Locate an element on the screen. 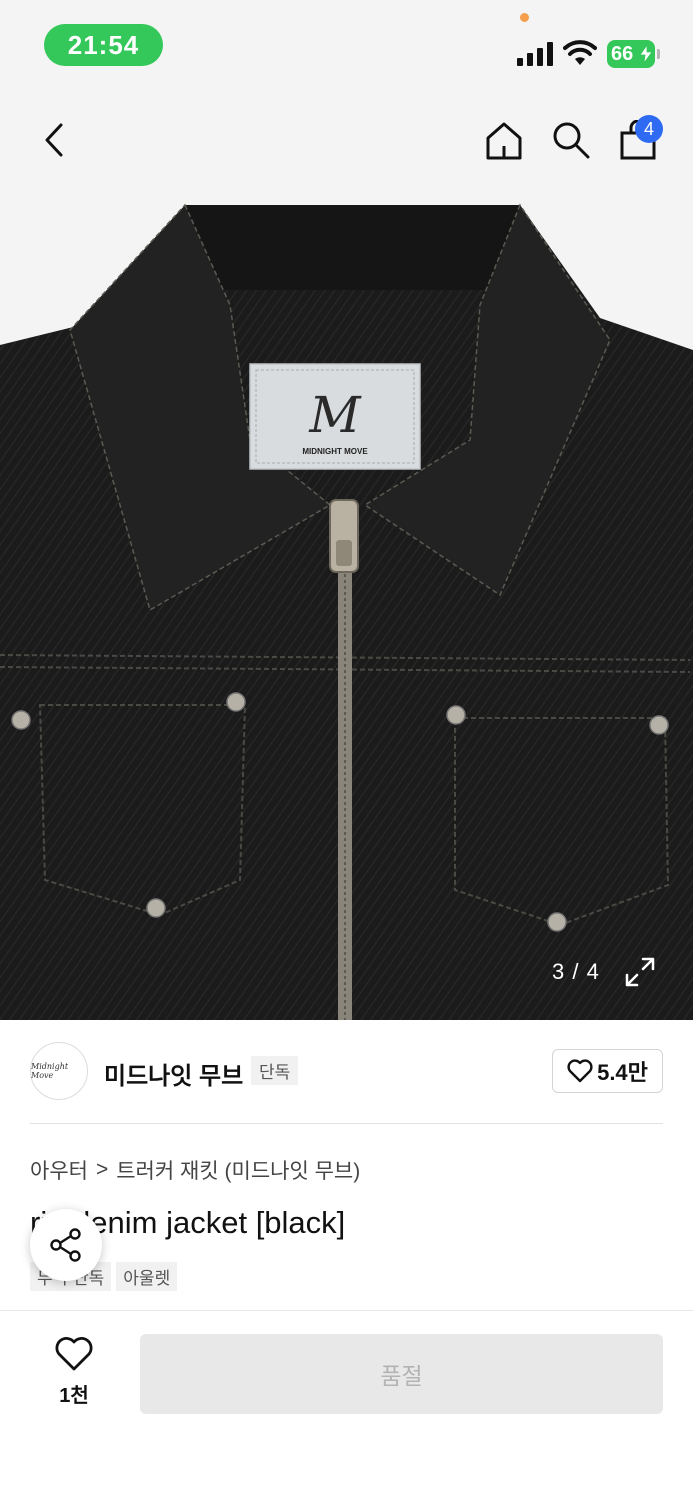 This screenshot has height=1501, width=693. divider is located at coordinates (346, 1123).